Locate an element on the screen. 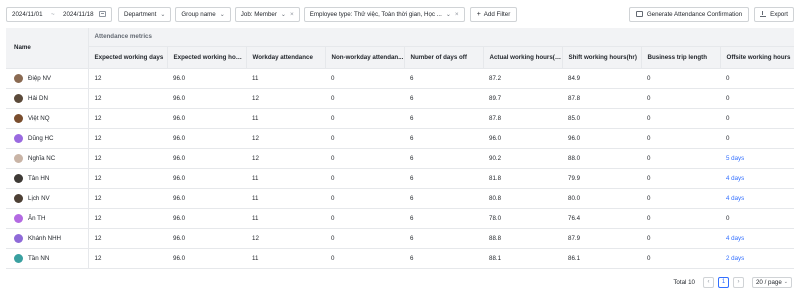 The width and height of the screenshot is (800, 292). page-1-button: 1 is located at coordinates (723, 282).